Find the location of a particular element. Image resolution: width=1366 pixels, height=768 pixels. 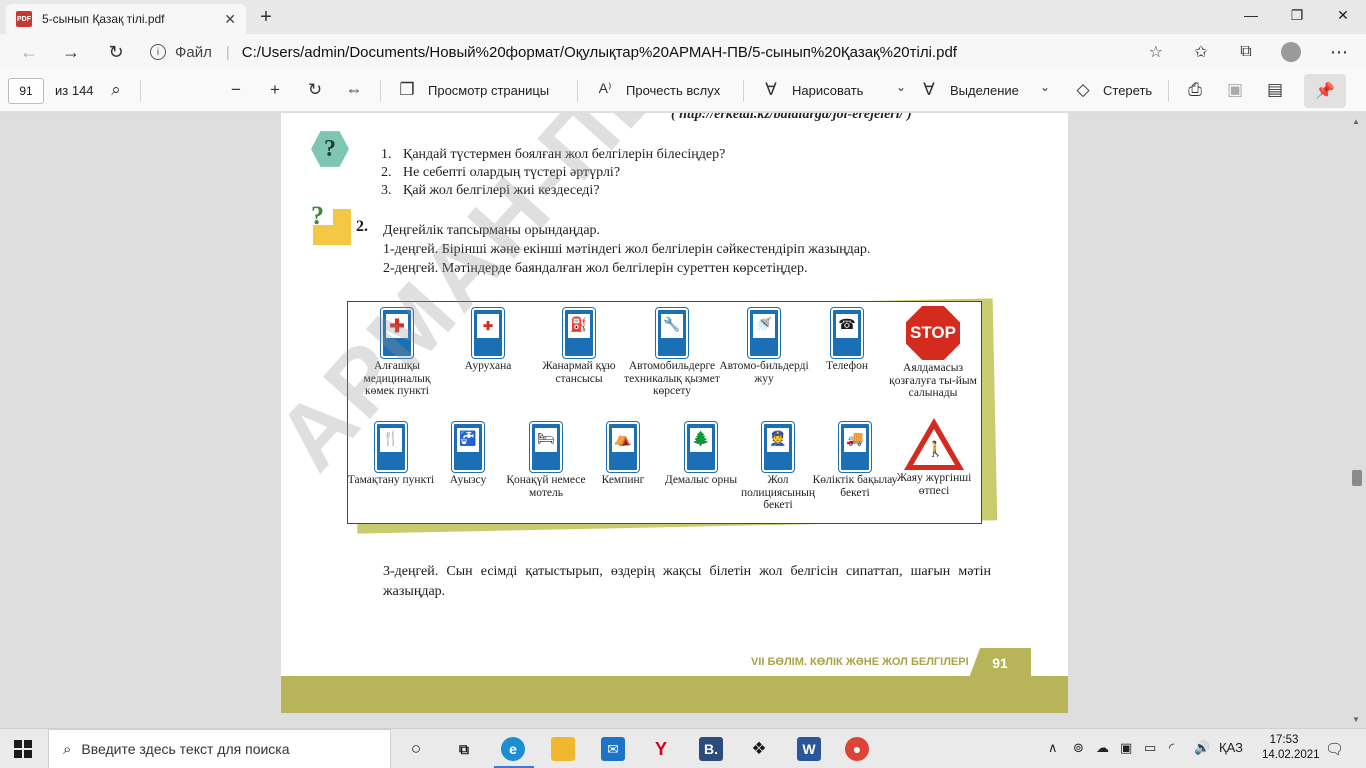

wifi-icon: ◜ is located at coordinates (1171, 748).